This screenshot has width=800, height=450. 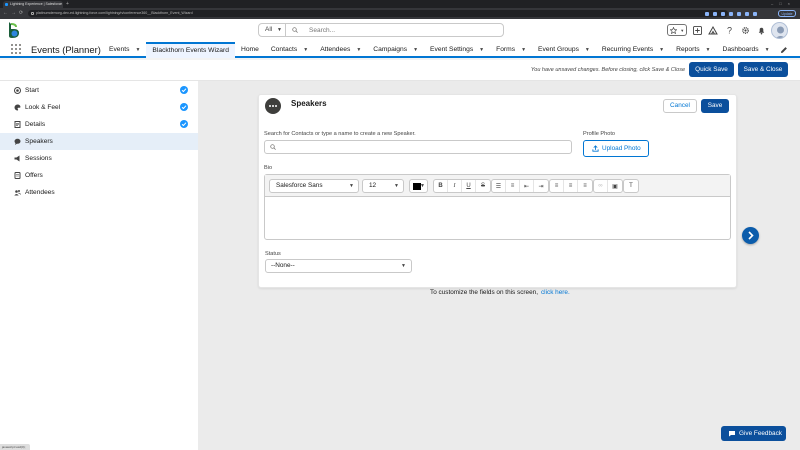 I want to click on strikethrough-icon: S, so click(x=483, y=186).